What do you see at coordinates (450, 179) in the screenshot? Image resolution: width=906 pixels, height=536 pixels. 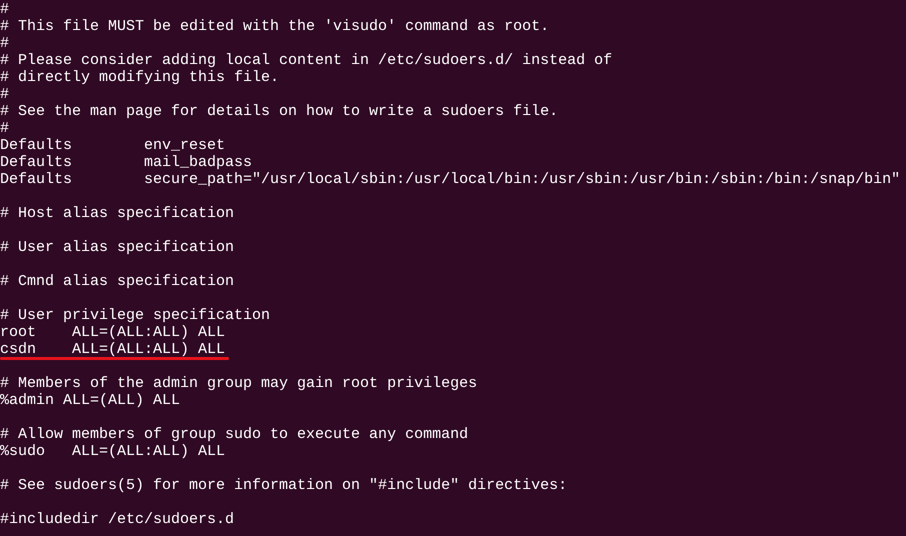 I see `code-line: Defaults secure_path="/usr/local/sbin:/usr/local/bin:/usr/sbin:/usr/bin:/sbin:/bin:/snap/bin"` at bounding box center [450, 179].